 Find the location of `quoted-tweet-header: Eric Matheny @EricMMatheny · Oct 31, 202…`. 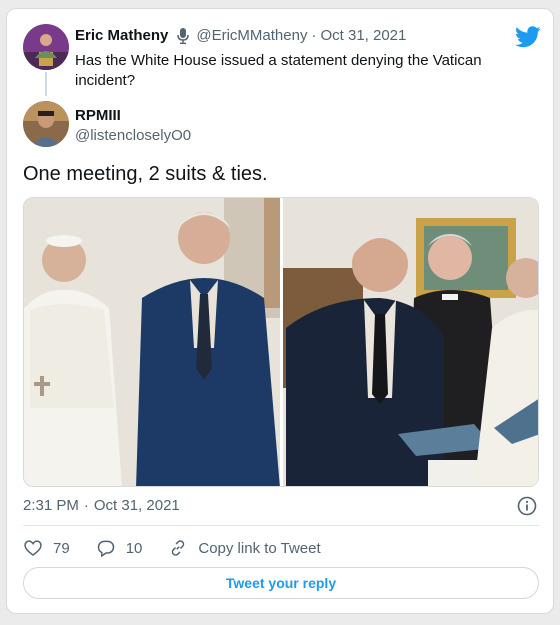

quoted-tweet-header: Eric Matheny @EricMMatheny · Oct 31, 202… is located at coordinates (240, 35).